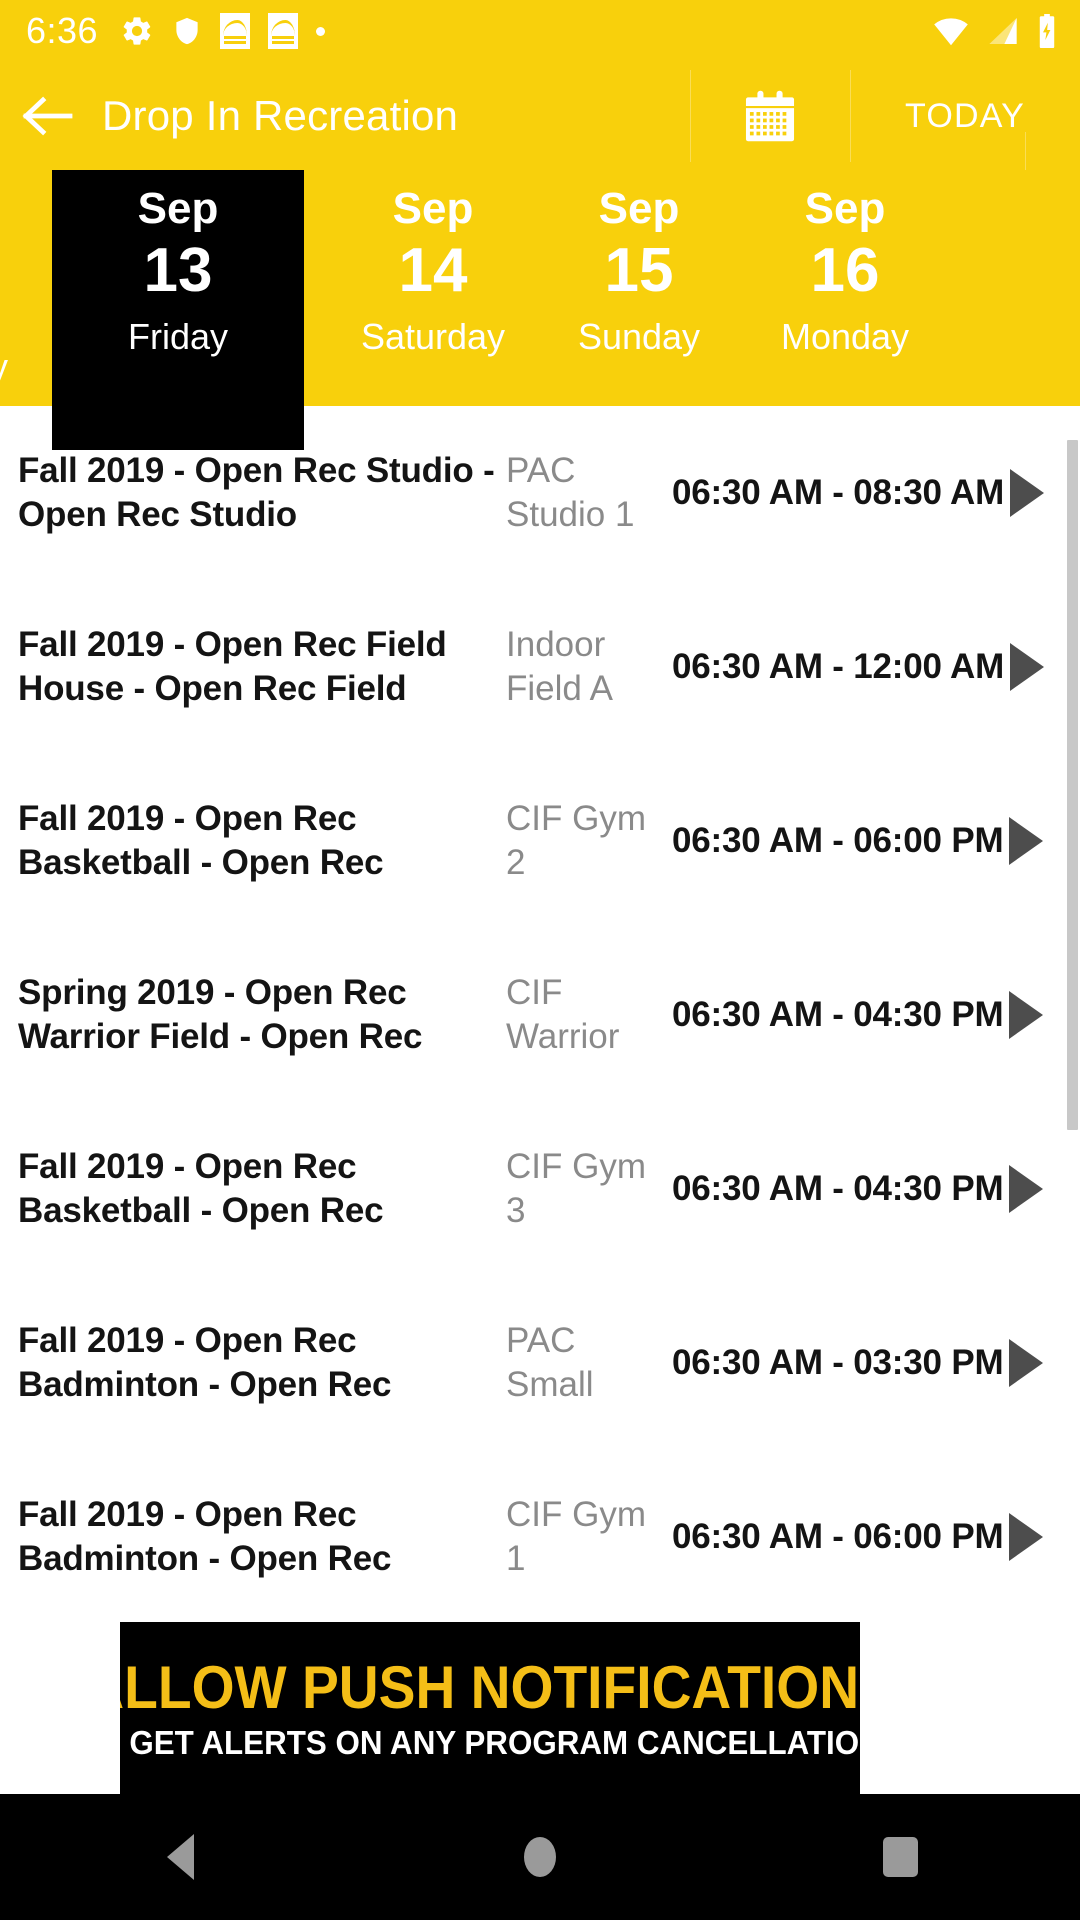  Describe the element at coordinates (576, 1188) in the screenshot. I see `row-location: CIF Gym 3` at that location.